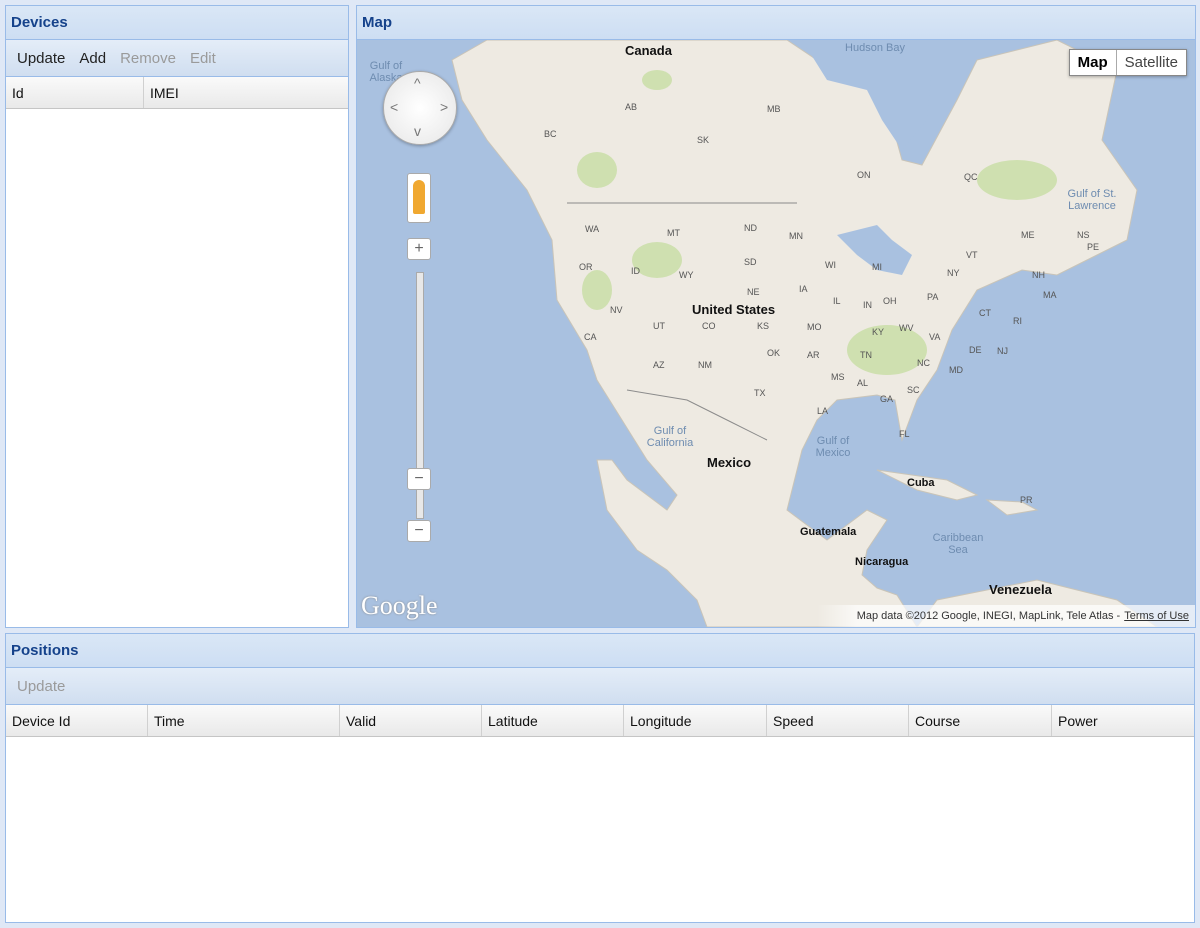 The width and height of the screenshot is (1200, 928). What do you see at coordinates (592, 229) in the screenshot?
I see `state-label: WA` at bounding box center [592, 229].